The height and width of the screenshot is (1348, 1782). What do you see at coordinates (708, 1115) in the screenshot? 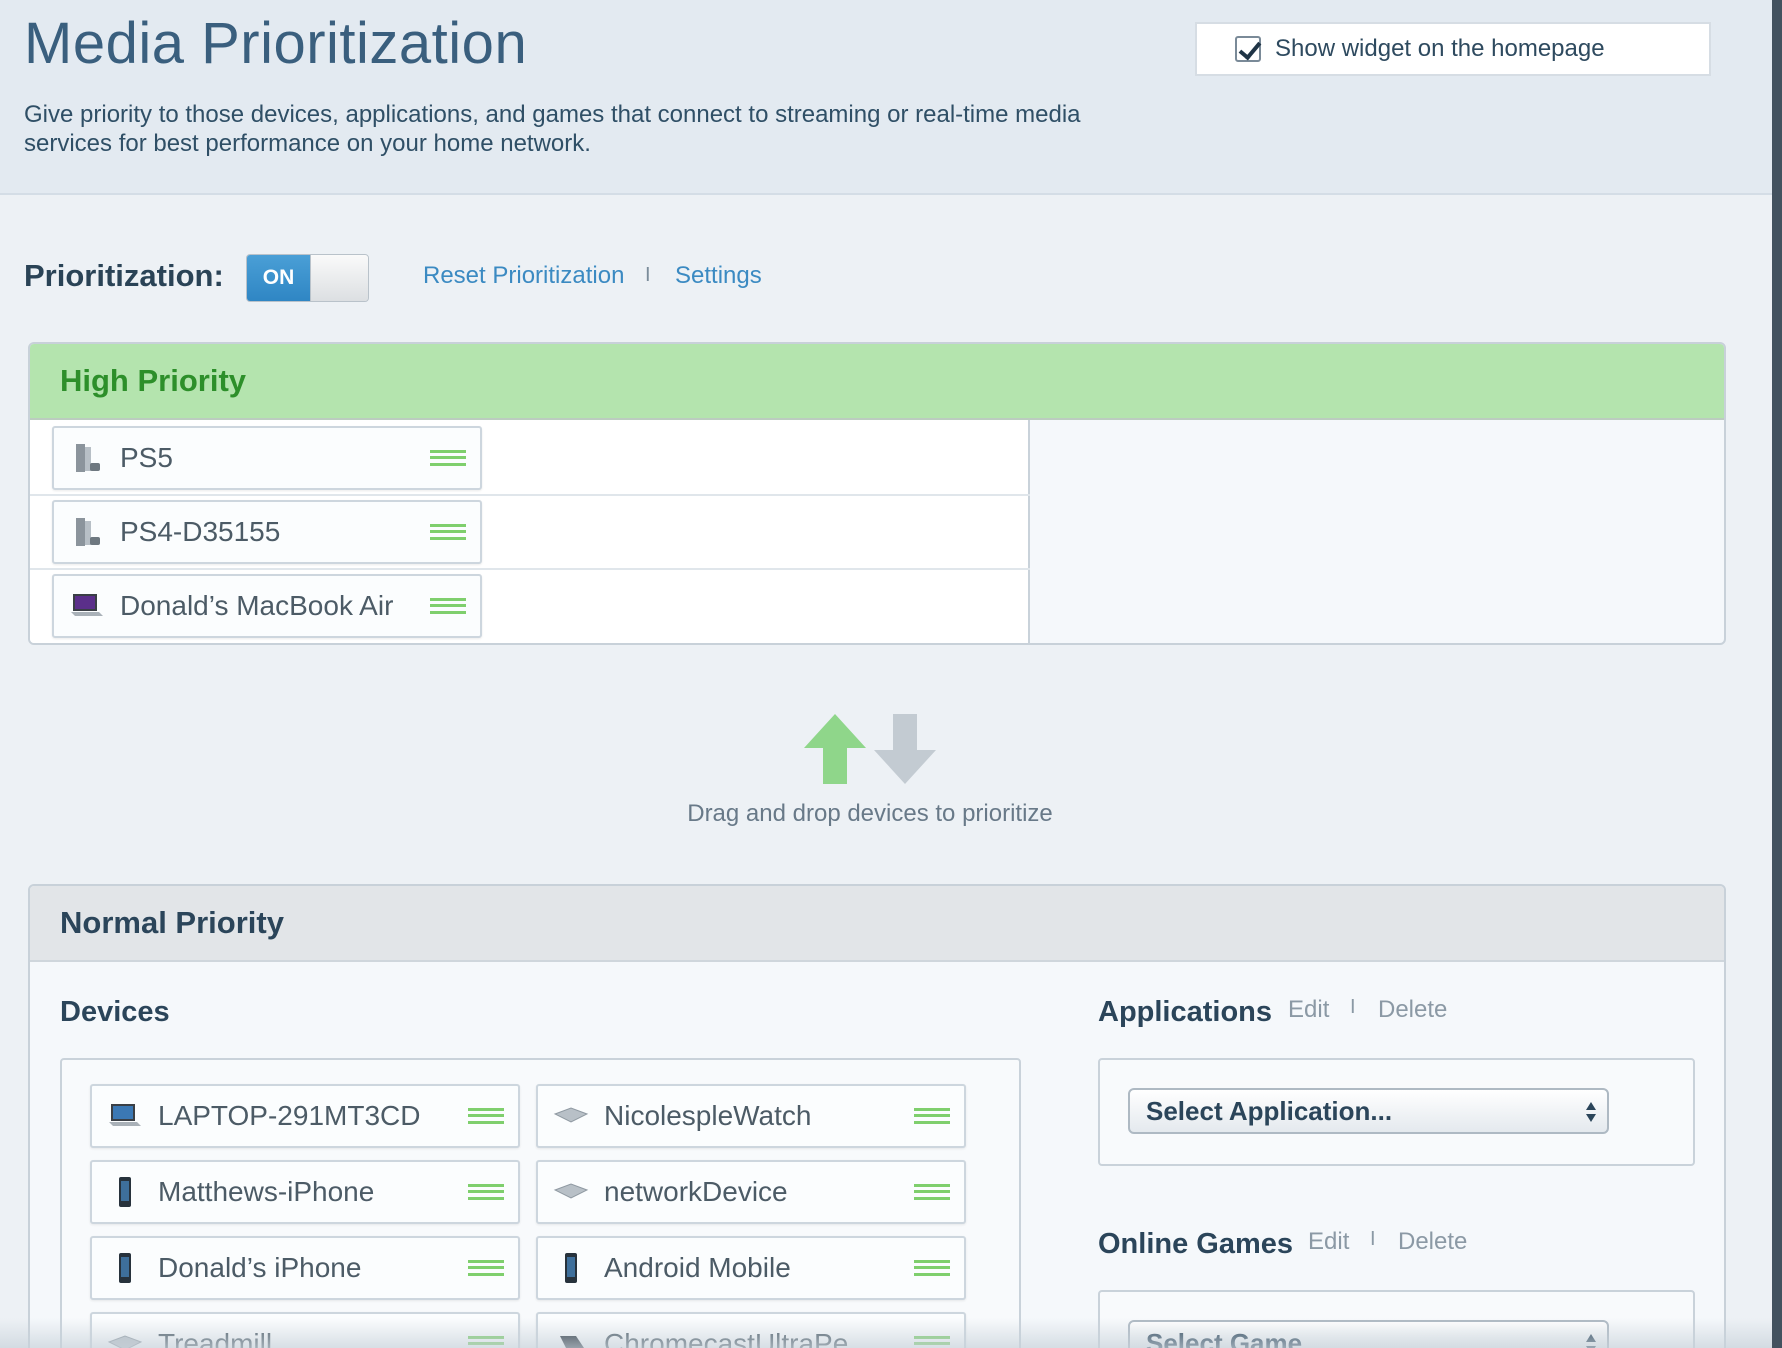
I see `device-name: NicolespleWatch` at bounding box center [708, 1115].